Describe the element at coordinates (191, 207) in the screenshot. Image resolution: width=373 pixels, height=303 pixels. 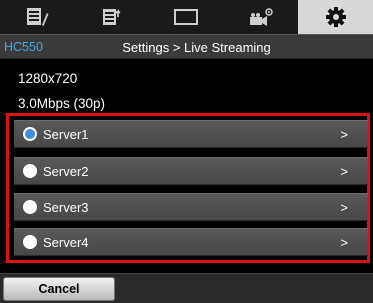
I see `server-item-3: Server3 >` at that location.